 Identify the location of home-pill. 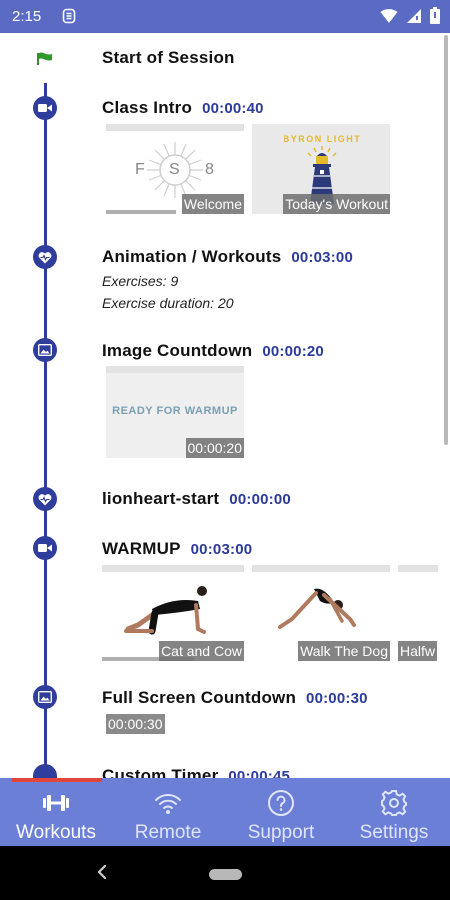
(225, 874).